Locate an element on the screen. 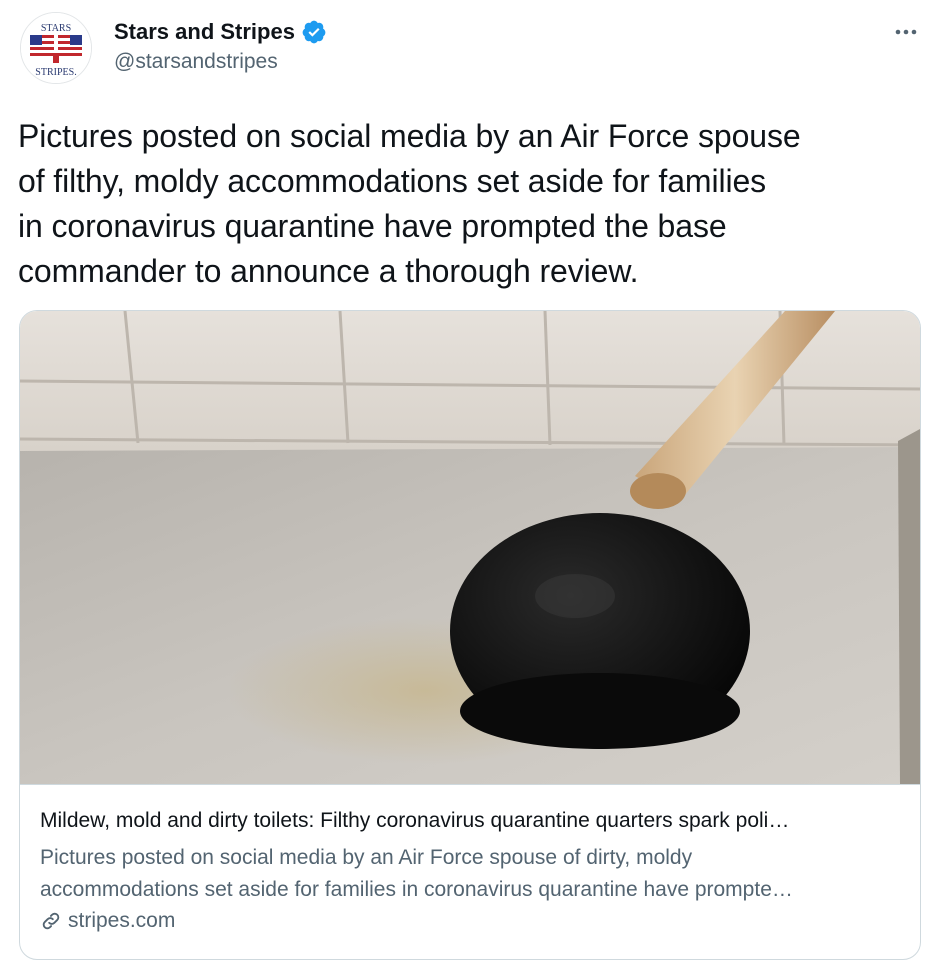 This screenshot has height=972, width=938. card-domain-row: stripes.com is located at coordinates (107, 921).